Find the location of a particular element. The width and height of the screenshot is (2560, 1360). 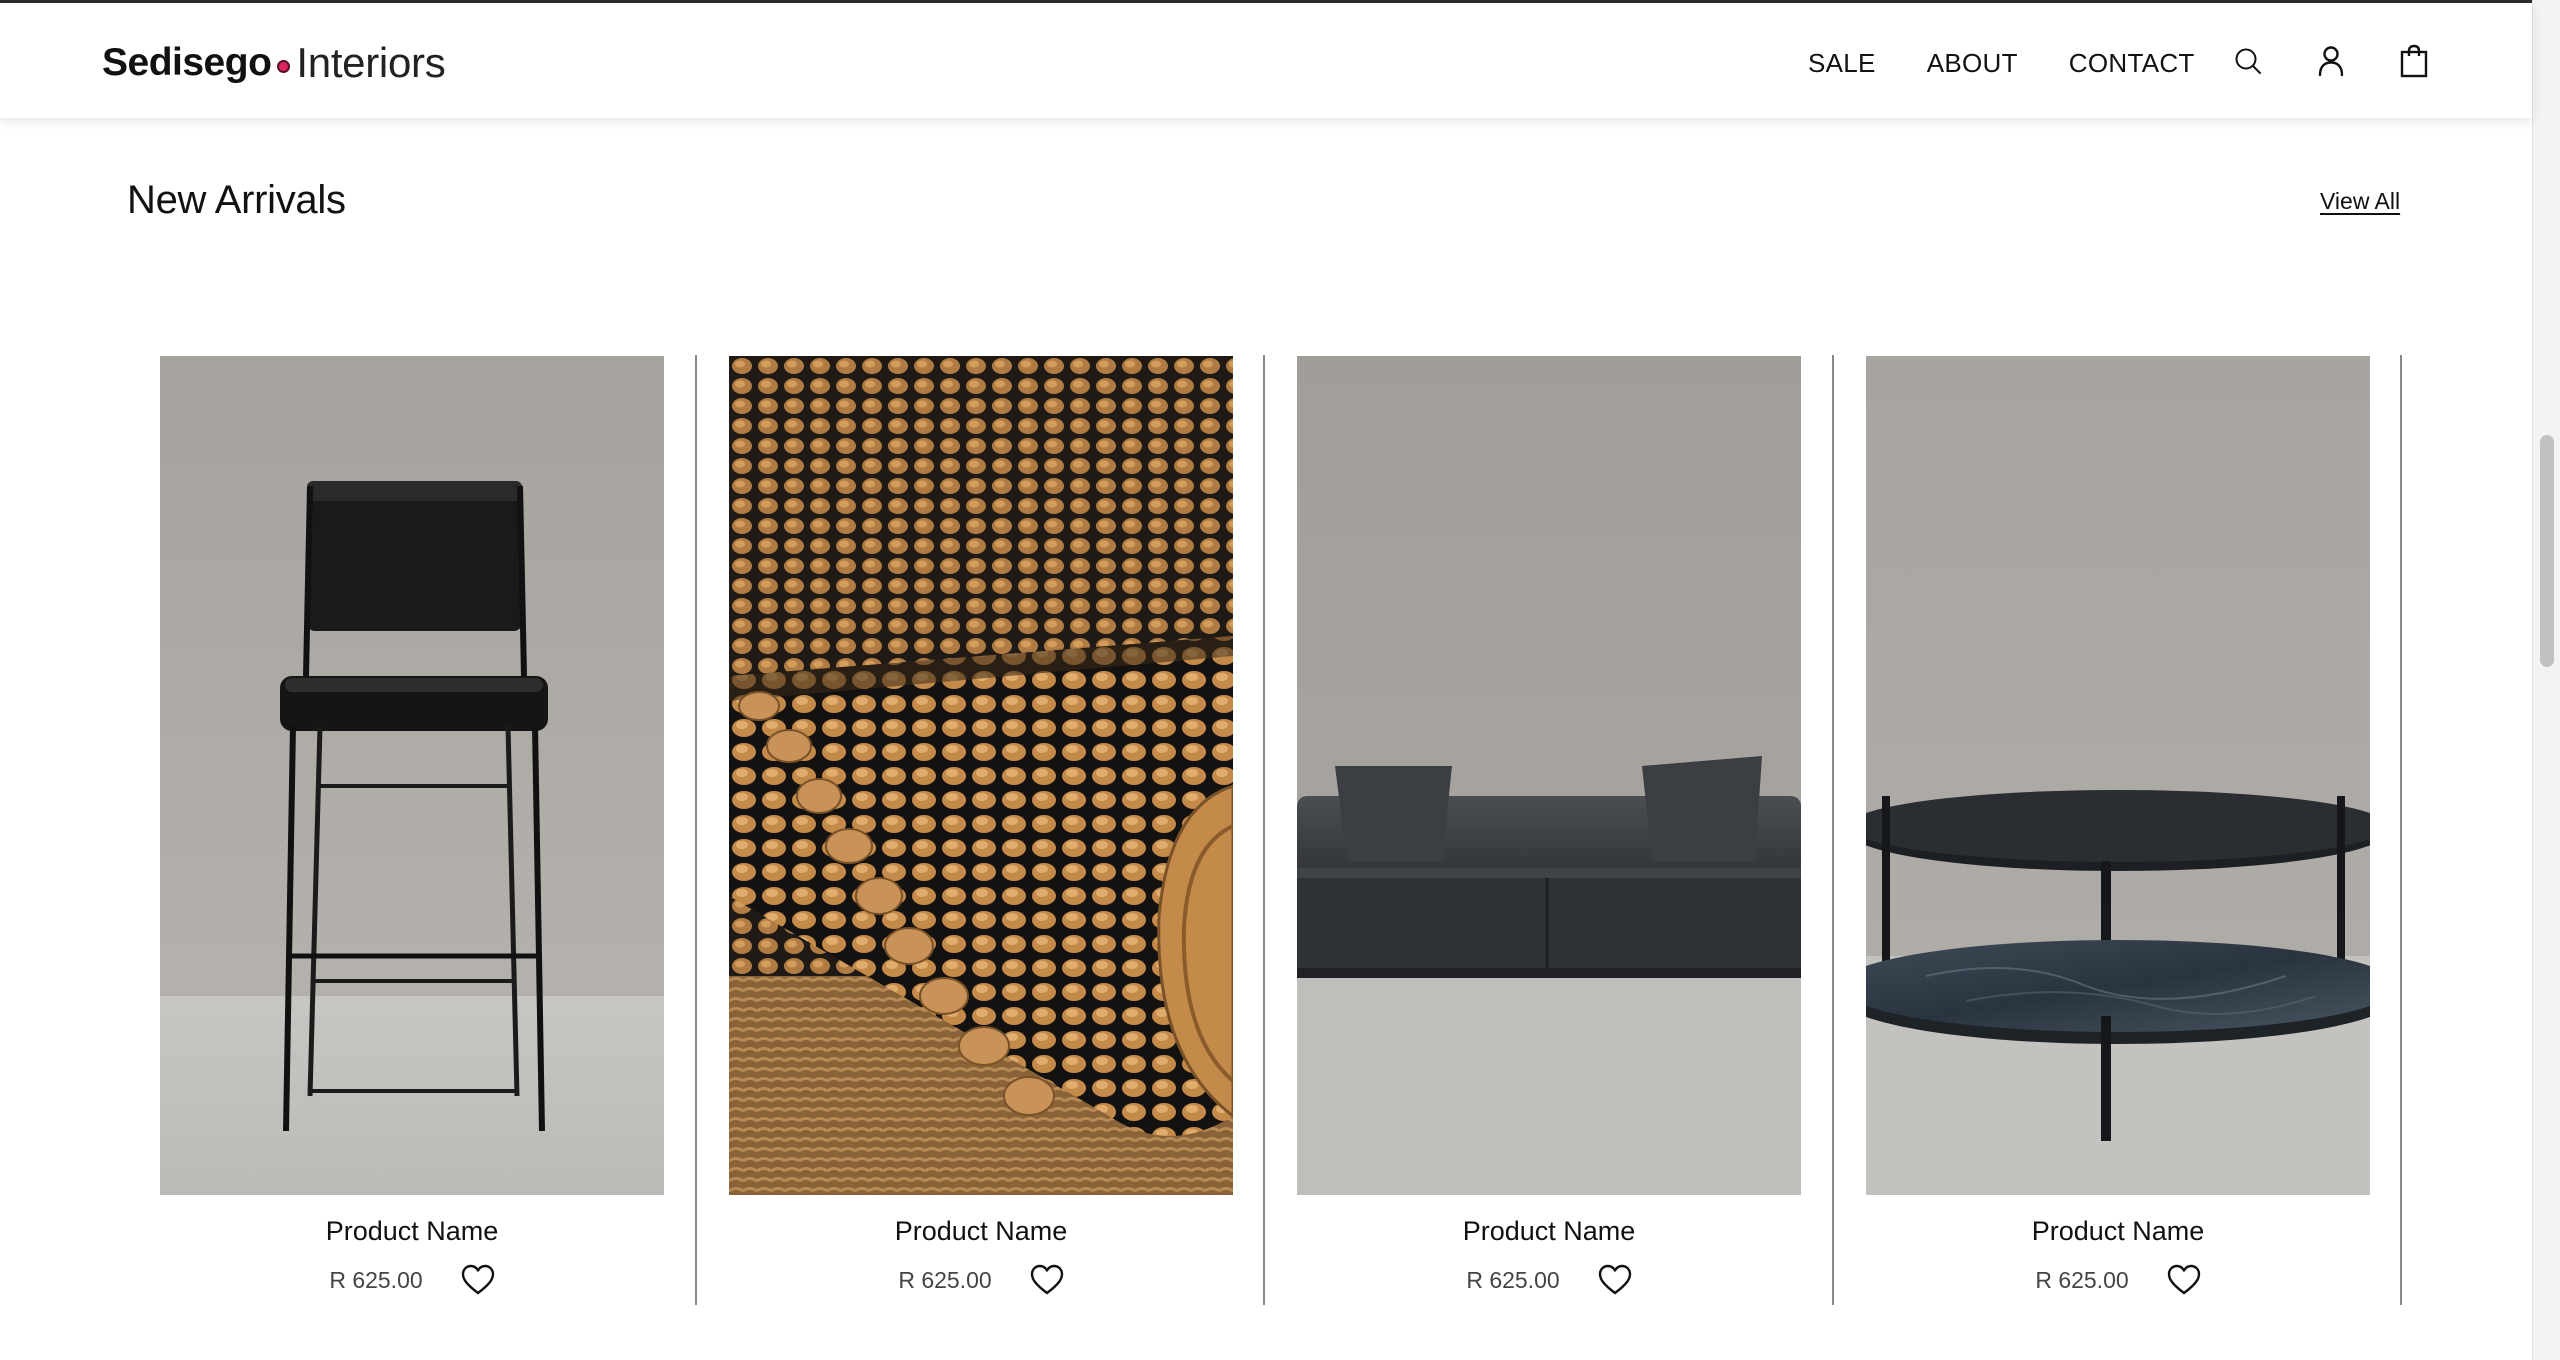

nav-about-link: ABOUT is located at coordinates (1972, 63).